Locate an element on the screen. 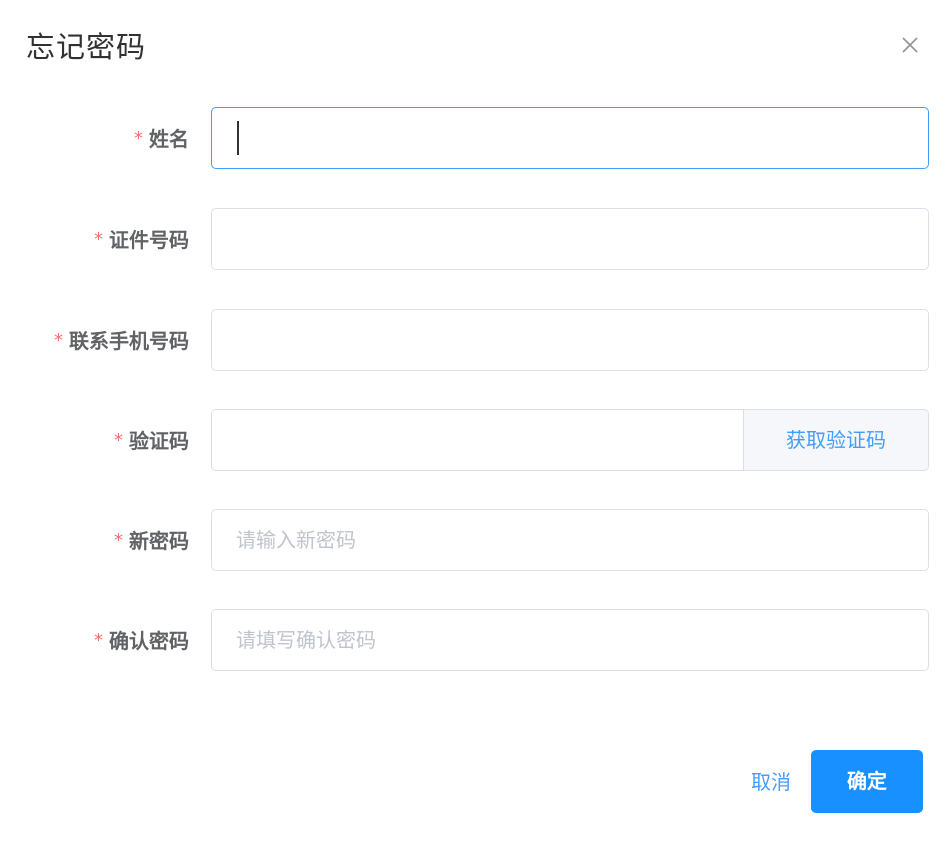  form-label-new-password: * 新密码 is located at coordinates (151, 541).